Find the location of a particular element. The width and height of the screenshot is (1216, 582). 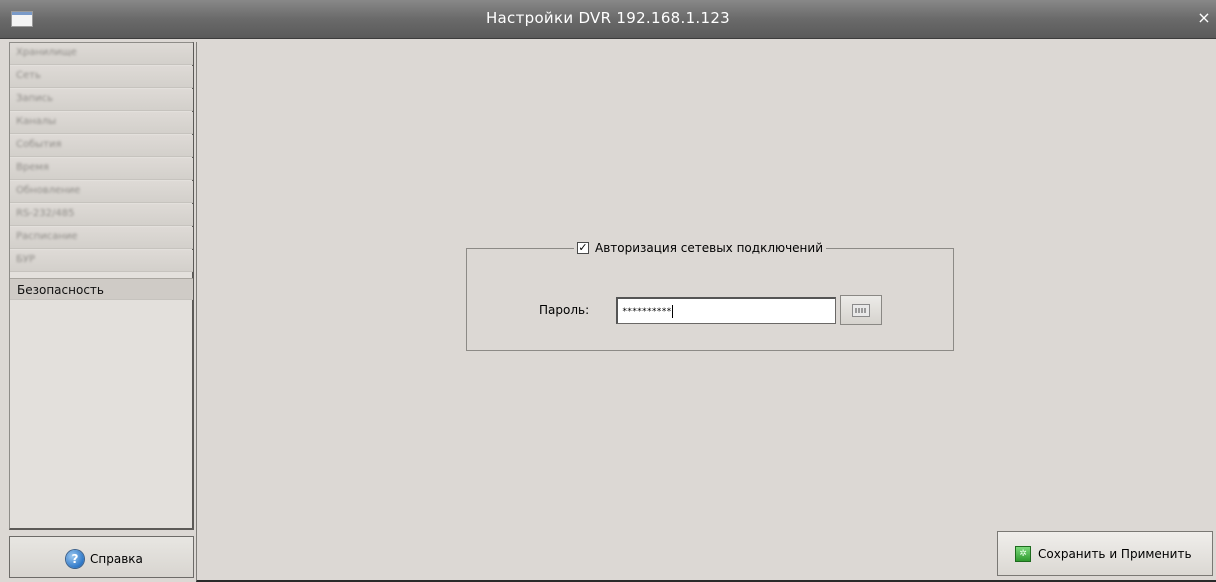

sidebar-item-label: БУР is located at coordinates (25, 259).